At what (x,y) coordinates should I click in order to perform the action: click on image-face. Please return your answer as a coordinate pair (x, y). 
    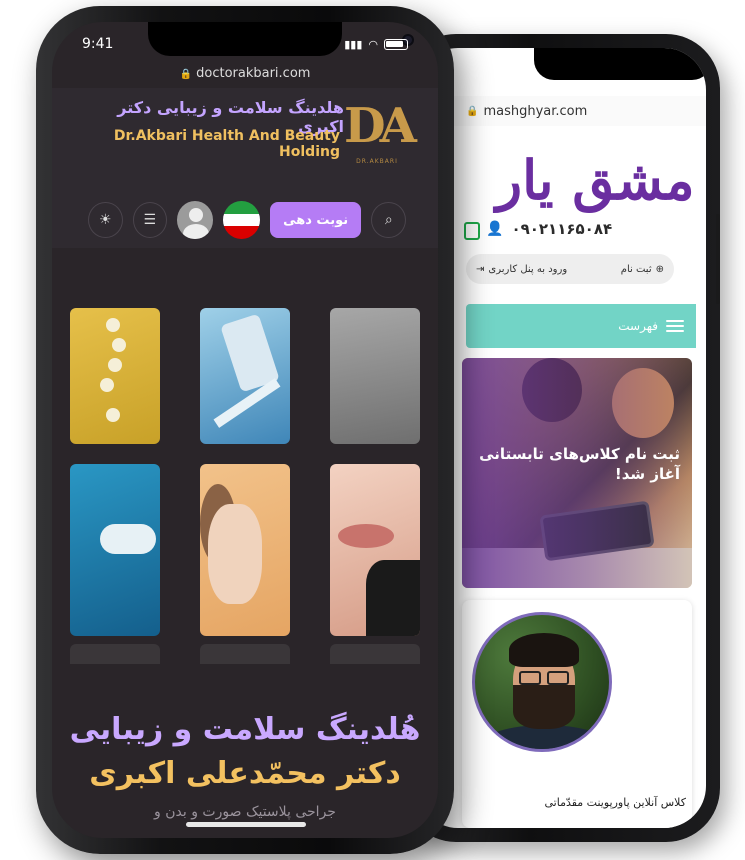
    Looking at the image, I should click on (235, 554).